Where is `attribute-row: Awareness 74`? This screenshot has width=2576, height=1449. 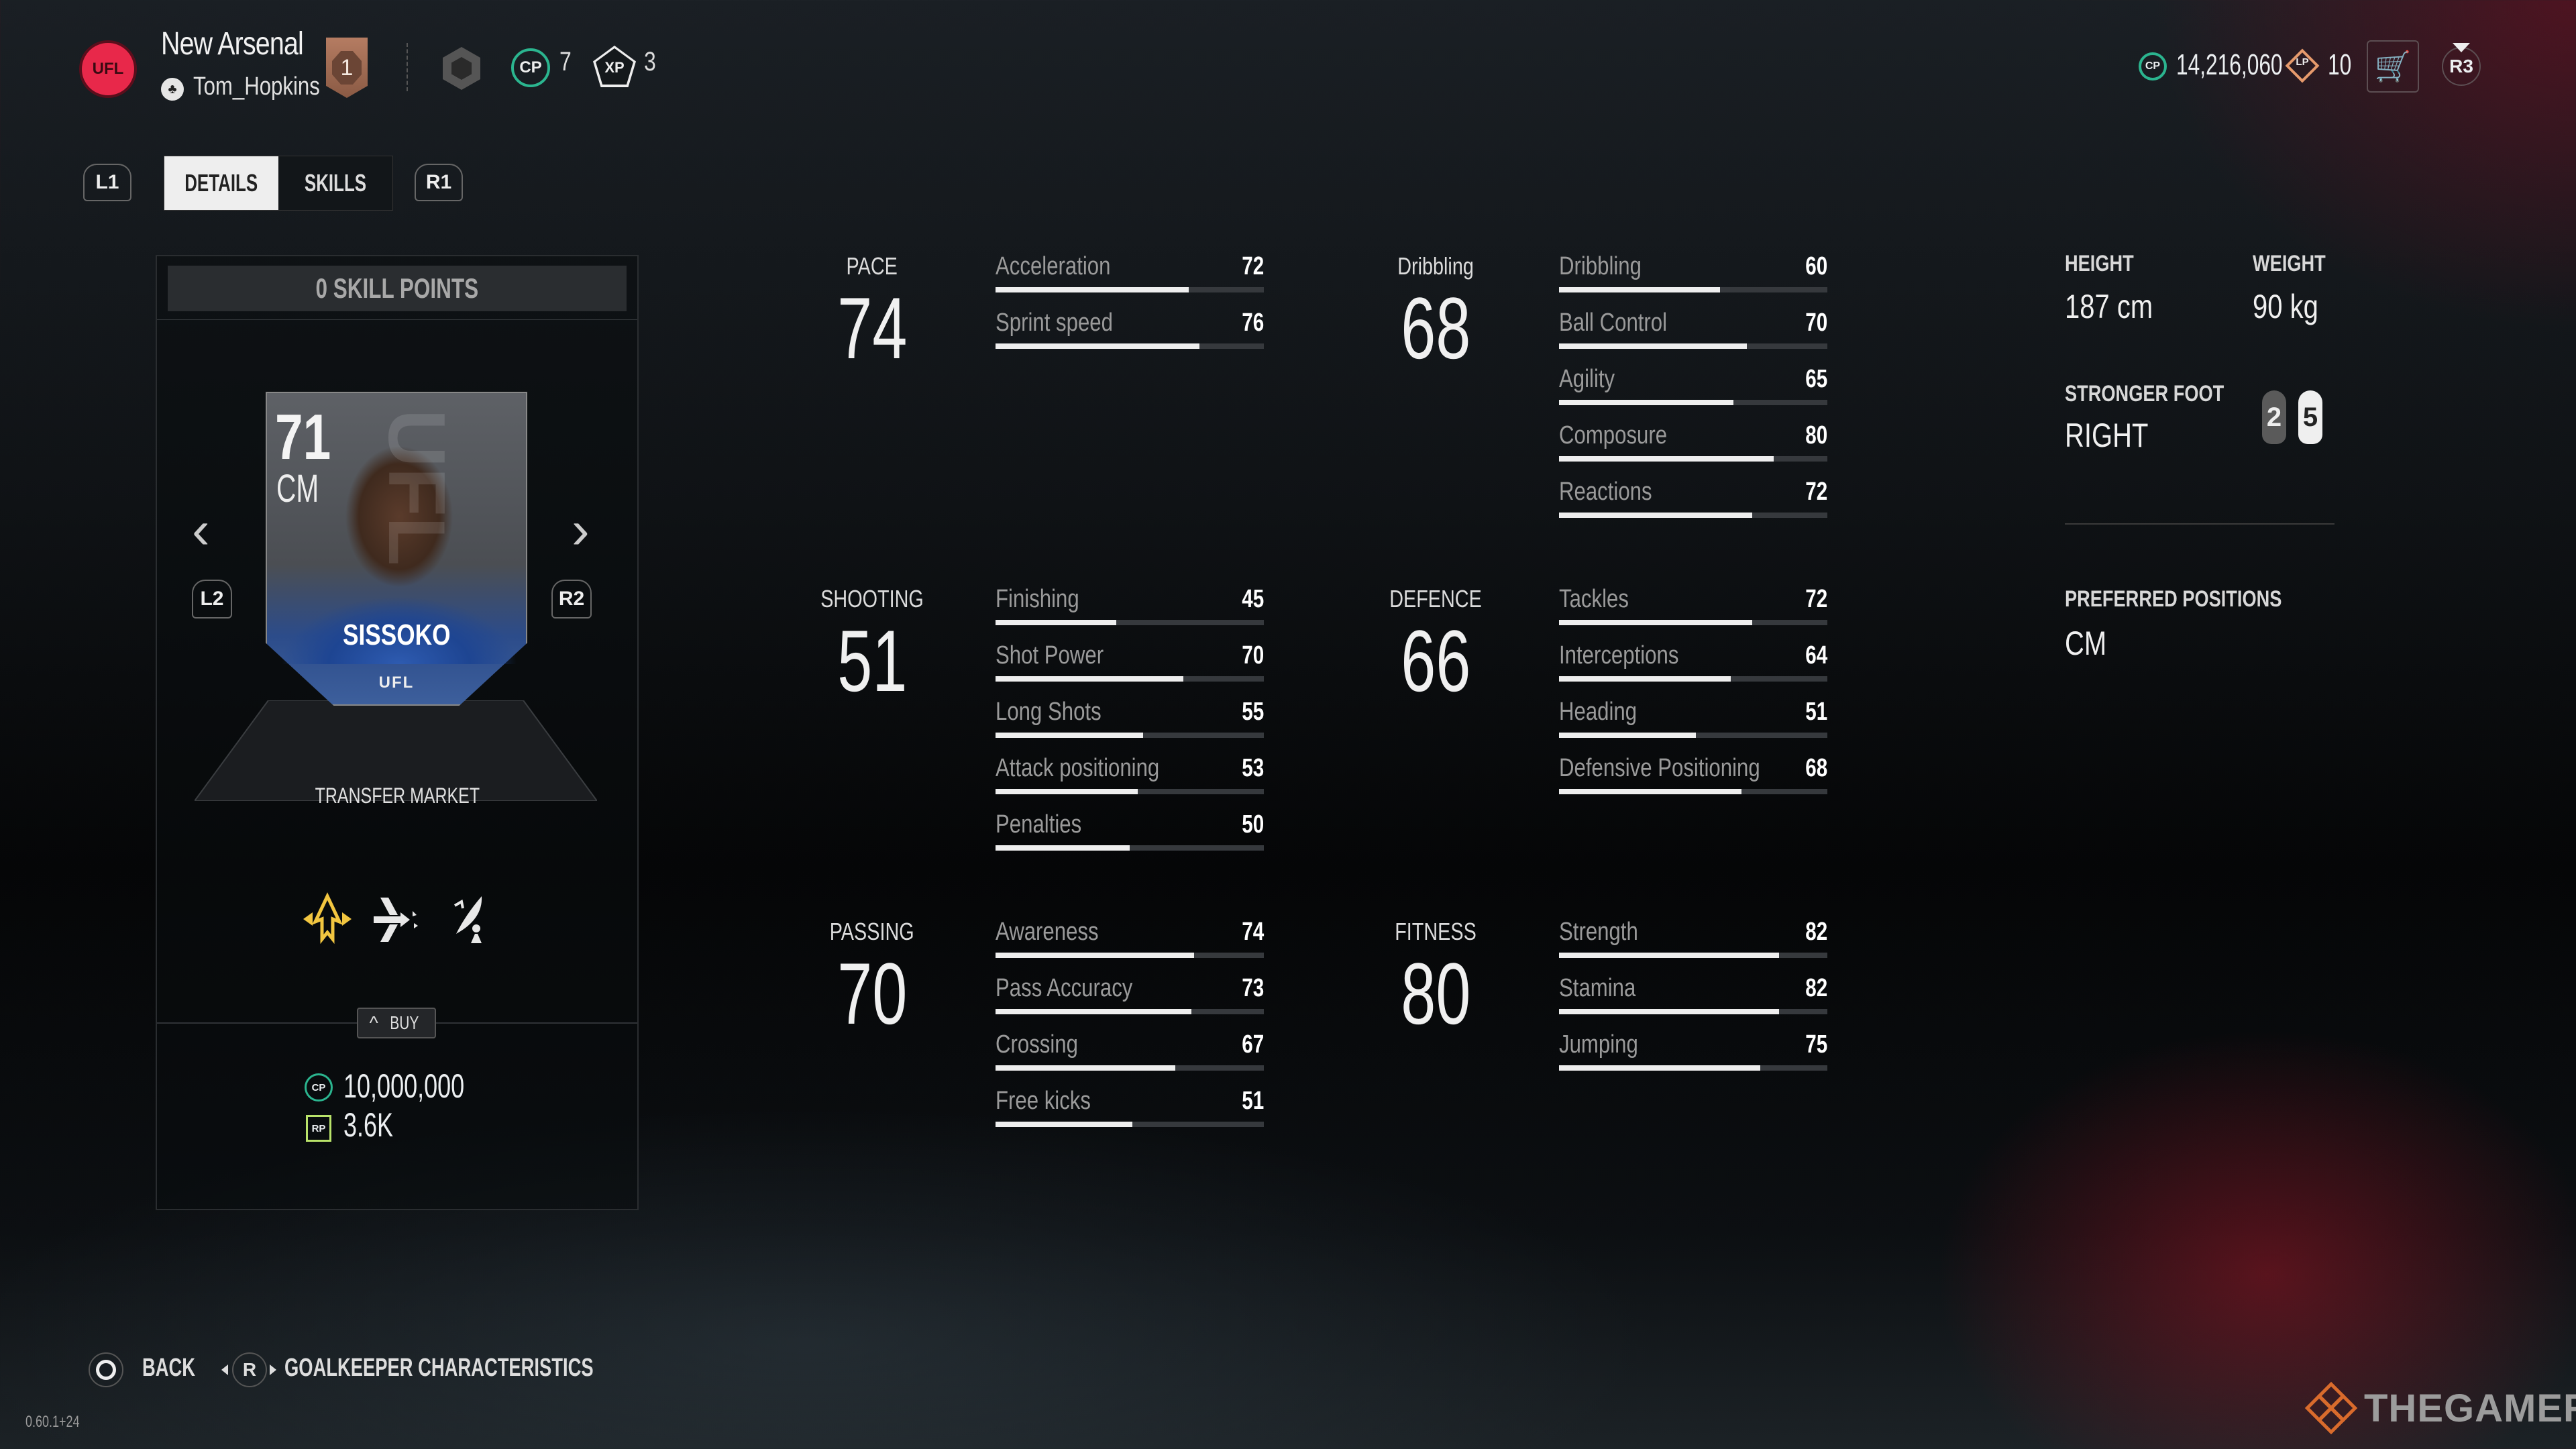
attribute-row: Awareness 74 is located at coordinates (1130, 946).